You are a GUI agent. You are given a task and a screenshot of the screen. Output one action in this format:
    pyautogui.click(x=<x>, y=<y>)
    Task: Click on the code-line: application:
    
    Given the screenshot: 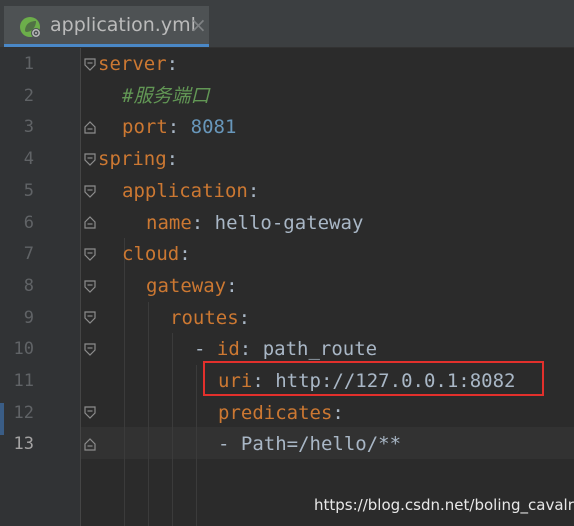 What is the action you would take?
    pyautogui.click(x=190, y=191)
    